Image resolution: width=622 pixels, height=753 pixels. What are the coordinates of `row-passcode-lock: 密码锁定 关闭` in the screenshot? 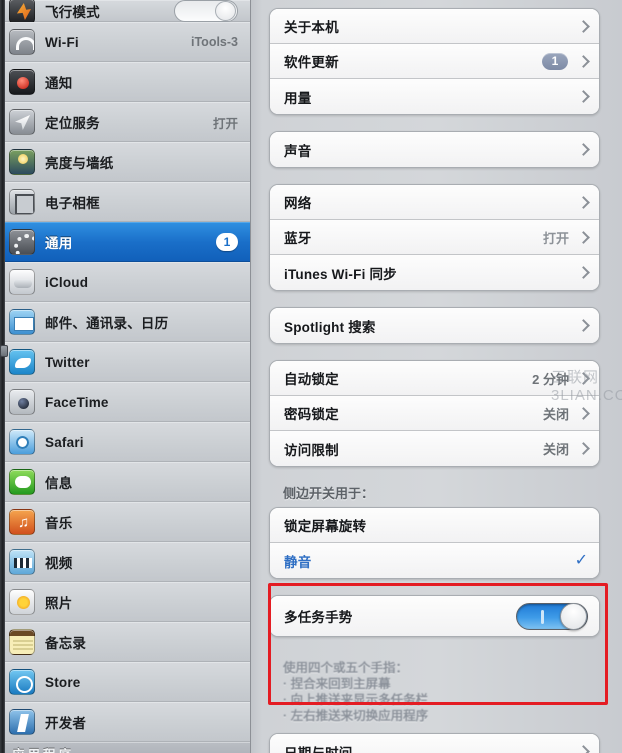 It's located at (434, 413).